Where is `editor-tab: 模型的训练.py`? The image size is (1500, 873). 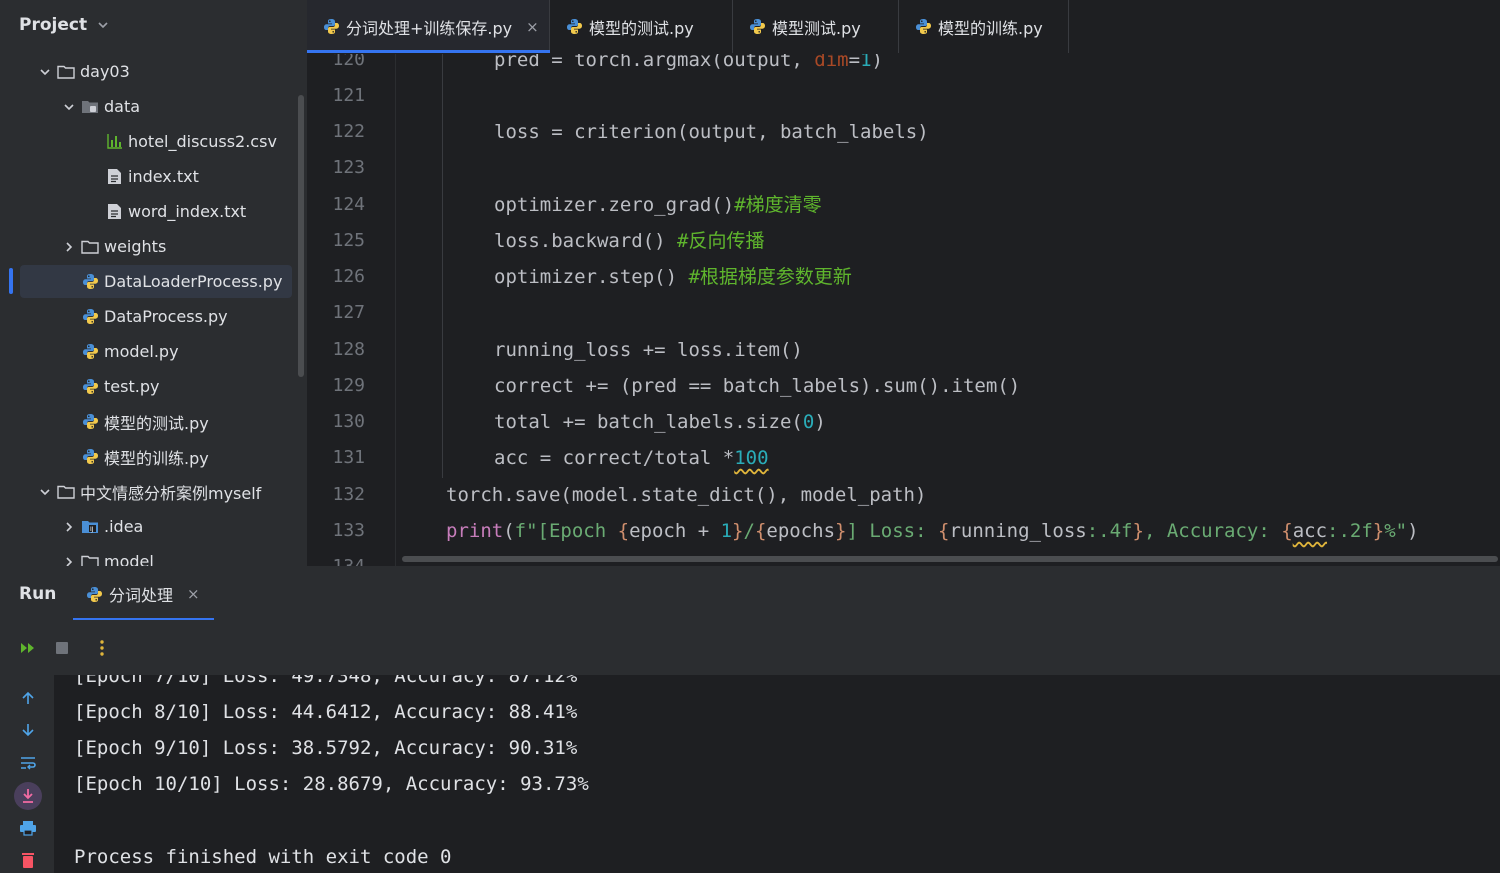 editor-tab: 模型的训练.py is located at coordinates (984, 26).